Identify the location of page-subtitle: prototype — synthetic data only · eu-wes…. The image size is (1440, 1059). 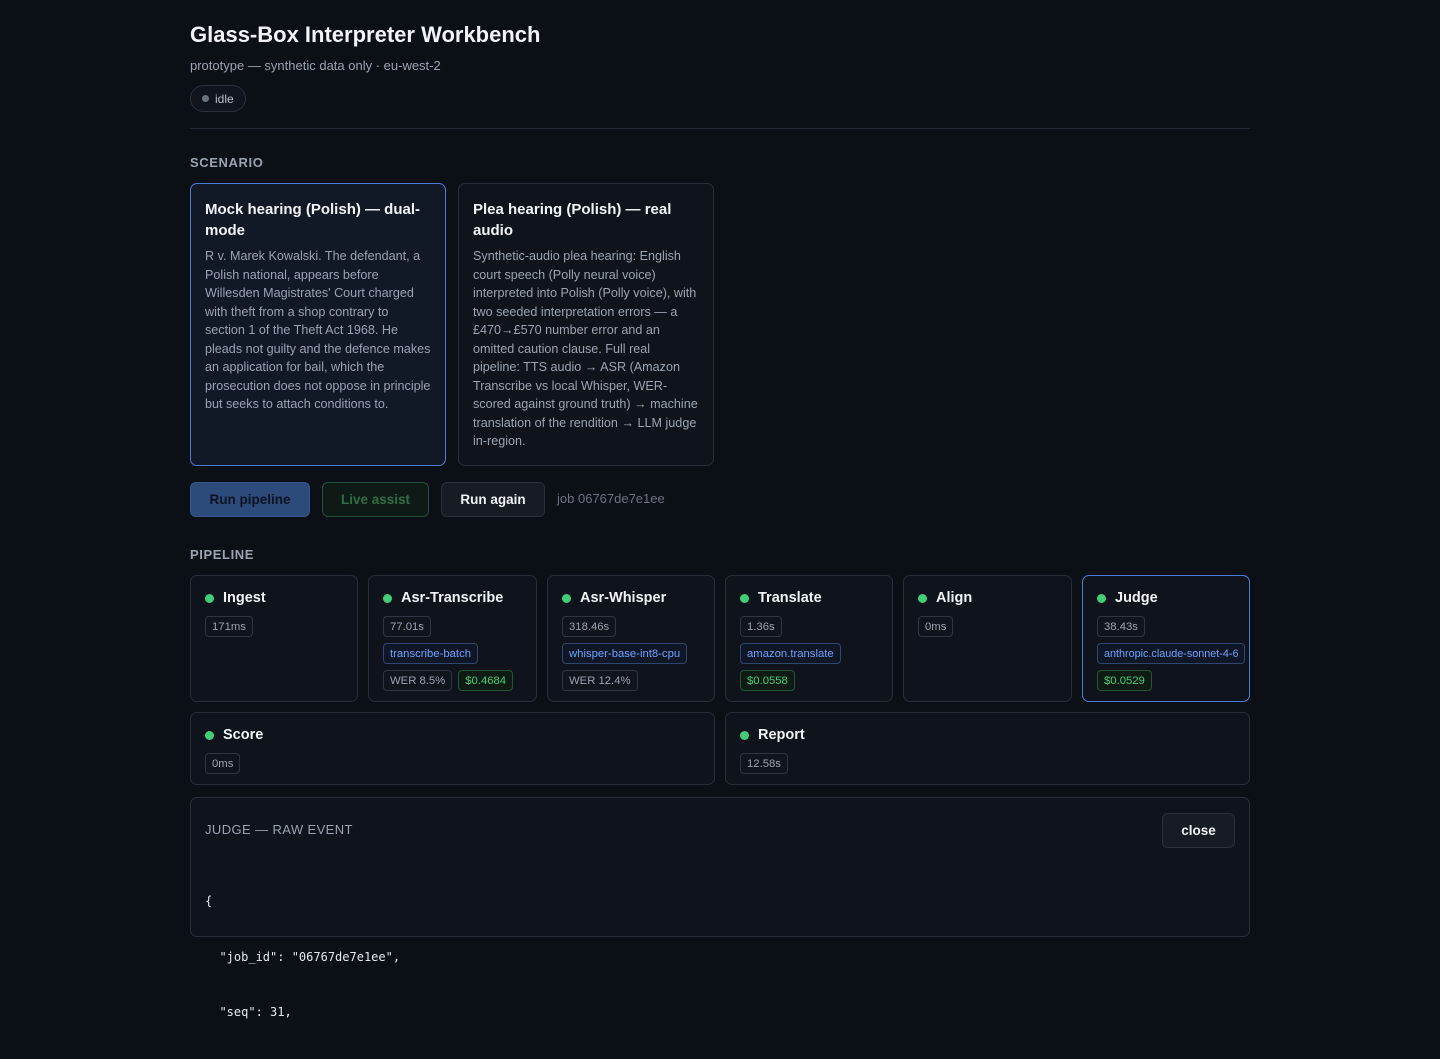
(315, 65).